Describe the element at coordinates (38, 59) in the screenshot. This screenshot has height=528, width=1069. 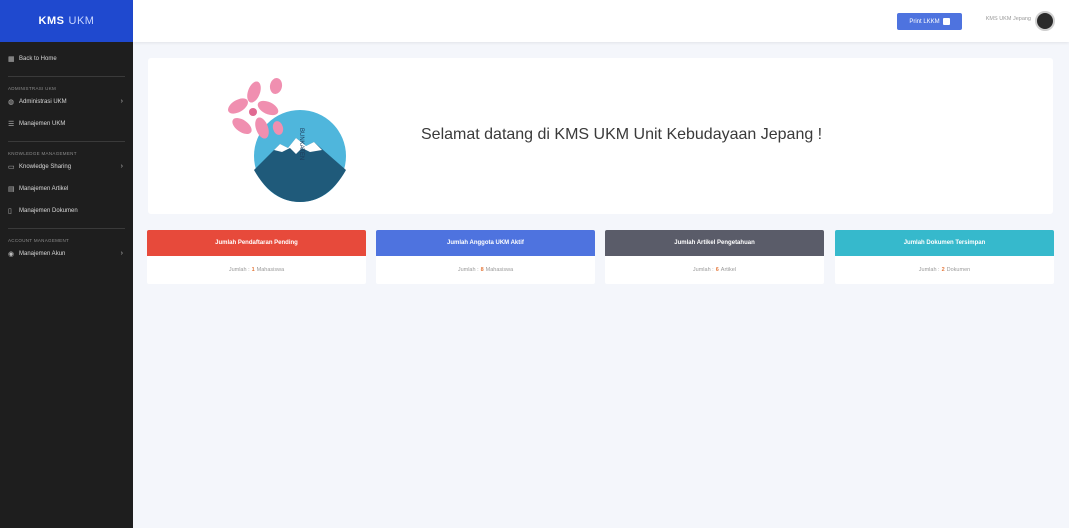
I see `sidebar-item-label: Back to Home` at that location.